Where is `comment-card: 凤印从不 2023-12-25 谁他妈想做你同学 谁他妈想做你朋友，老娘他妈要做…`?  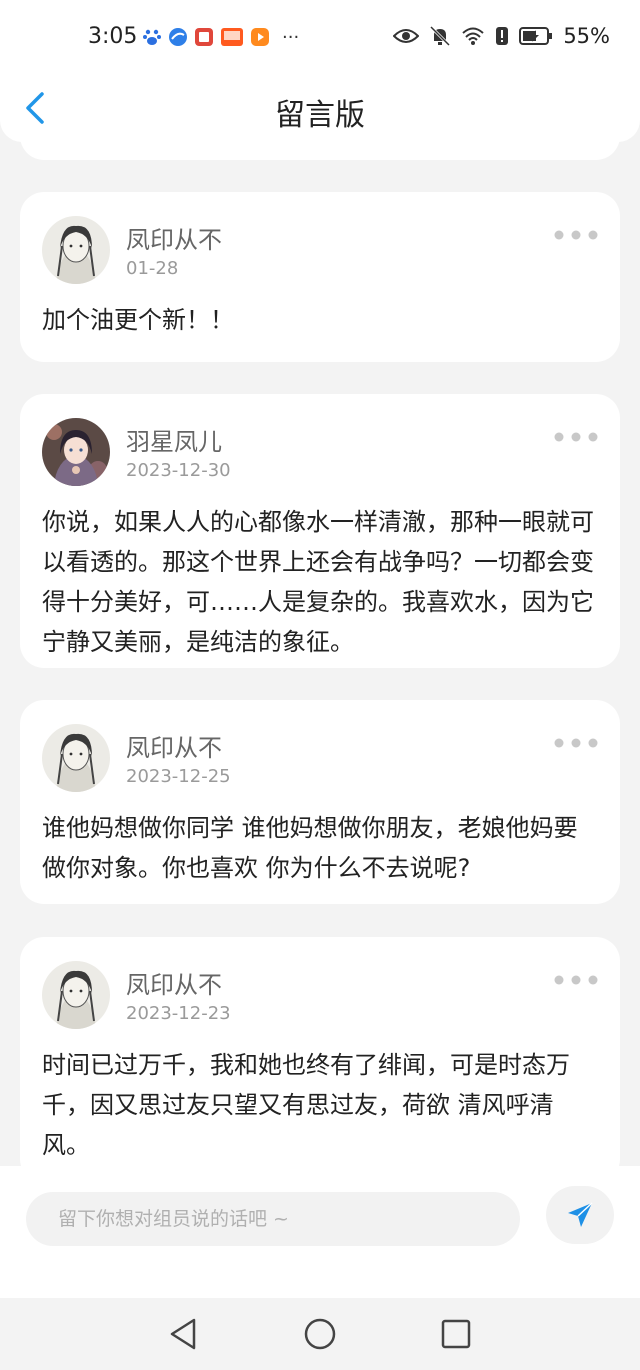 comment-card: 凤印从不 2023-12-25 谁他妈想做你同学 谁他妈想做你朋友，老娘他妈要做… is located at coordinates (320, 802).